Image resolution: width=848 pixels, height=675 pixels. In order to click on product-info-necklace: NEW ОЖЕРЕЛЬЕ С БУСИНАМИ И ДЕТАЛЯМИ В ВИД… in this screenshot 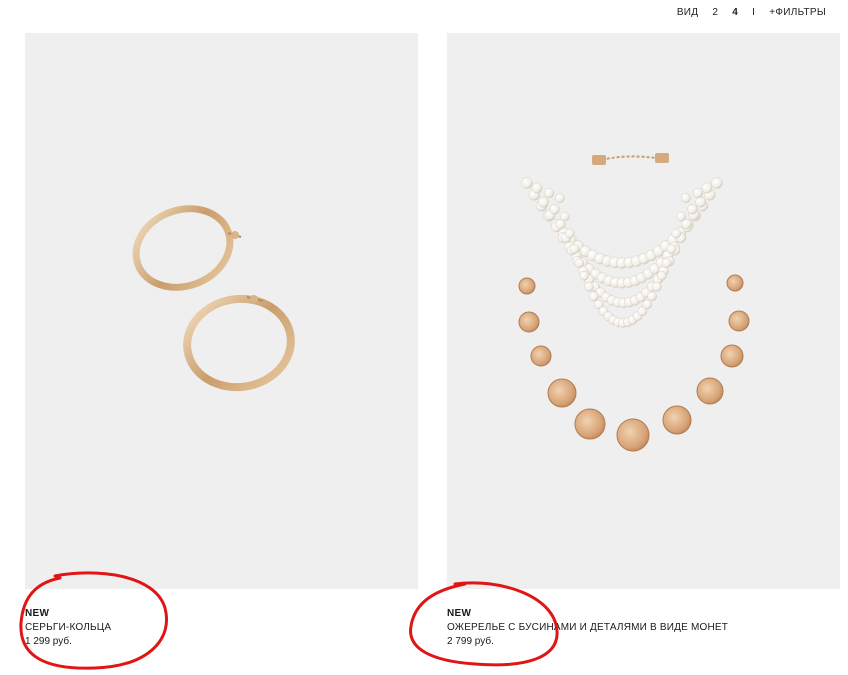, I will do `click(643, 628)`.